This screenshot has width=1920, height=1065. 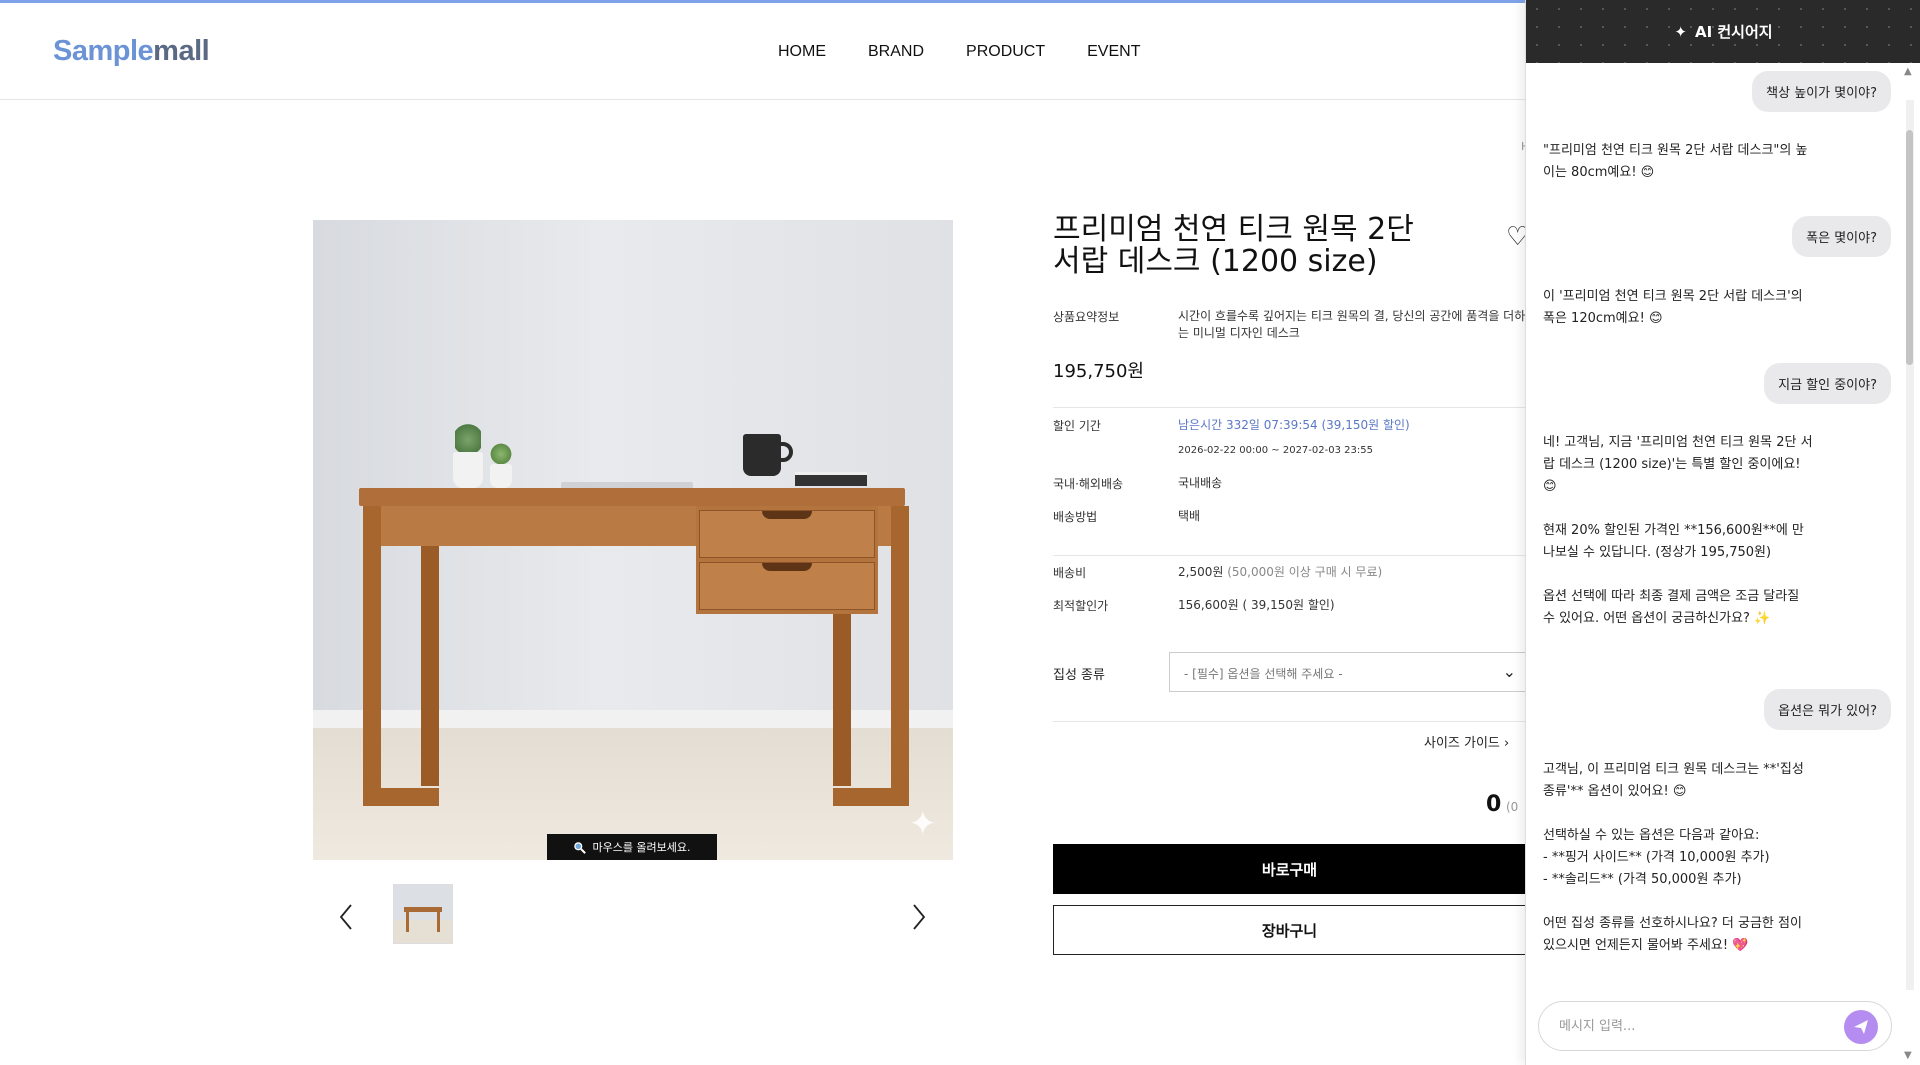 What do you see at coordinates (1680, 31) in the screenshot?
I see `sparkles-icon: ✦` at bounding box center [1680, 31].